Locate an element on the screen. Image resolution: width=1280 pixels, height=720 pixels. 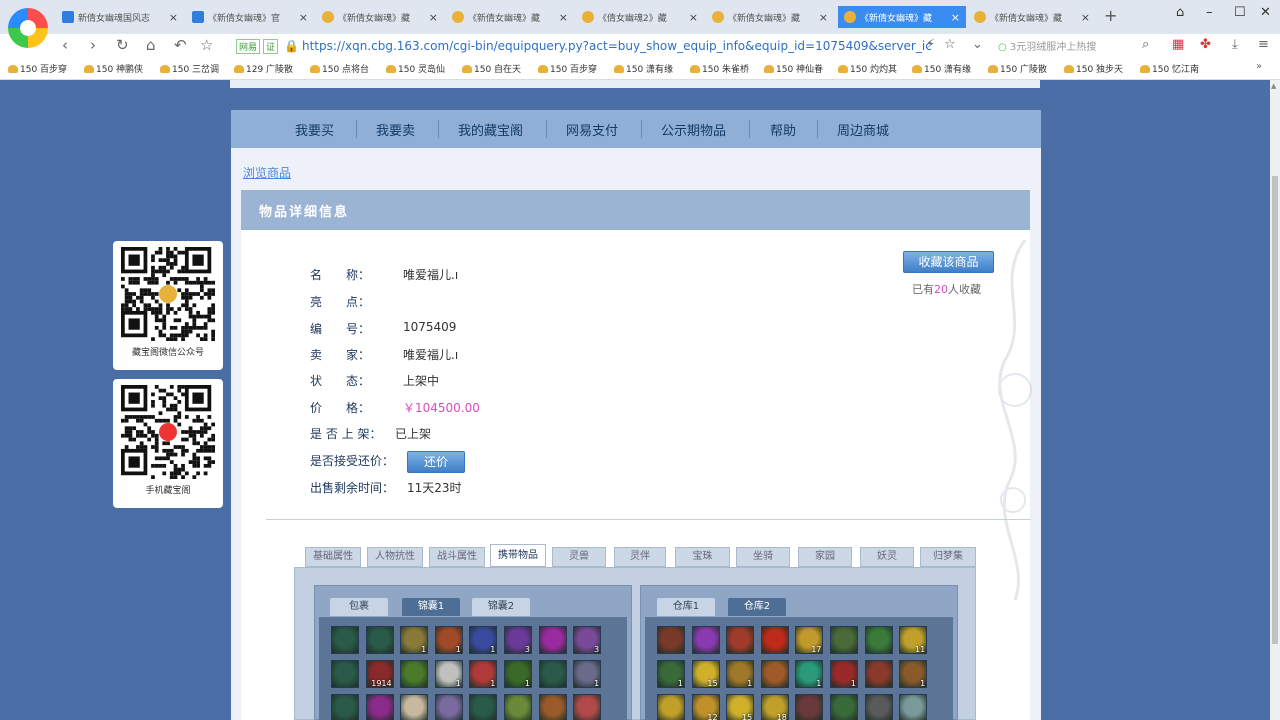
game-icon: ✤ is located at coordinates (1205, 44).